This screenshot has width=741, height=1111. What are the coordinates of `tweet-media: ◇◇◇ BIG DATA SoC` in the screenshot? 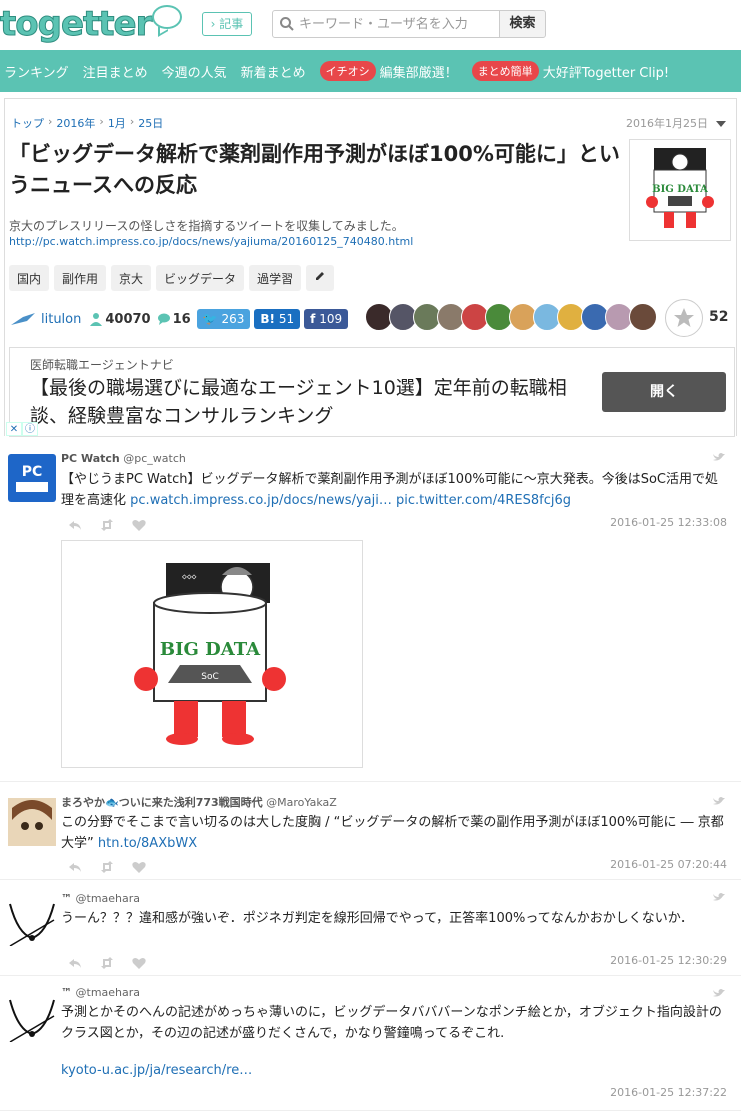 It's located at (212, 654).